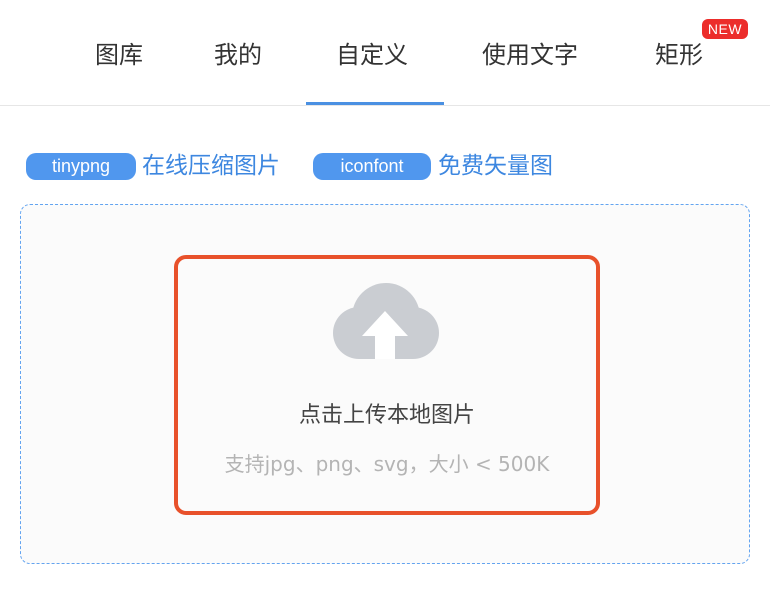 This screenshot has height=608, width=770. Describe the element at coordinates (725, 29) in the screenshot. I see `new-badge: NEW` at that location.